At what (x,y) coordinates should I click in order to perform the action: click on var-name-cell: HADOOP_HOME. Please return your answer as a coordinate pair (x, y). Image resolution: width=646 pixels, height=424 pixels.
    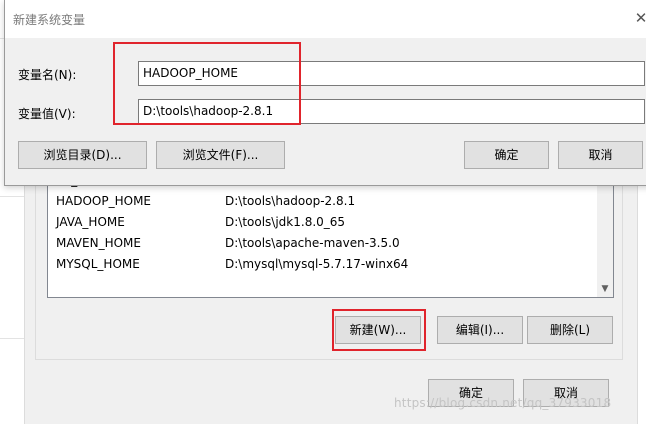
    Looking at the image, I should click on (104, 201).